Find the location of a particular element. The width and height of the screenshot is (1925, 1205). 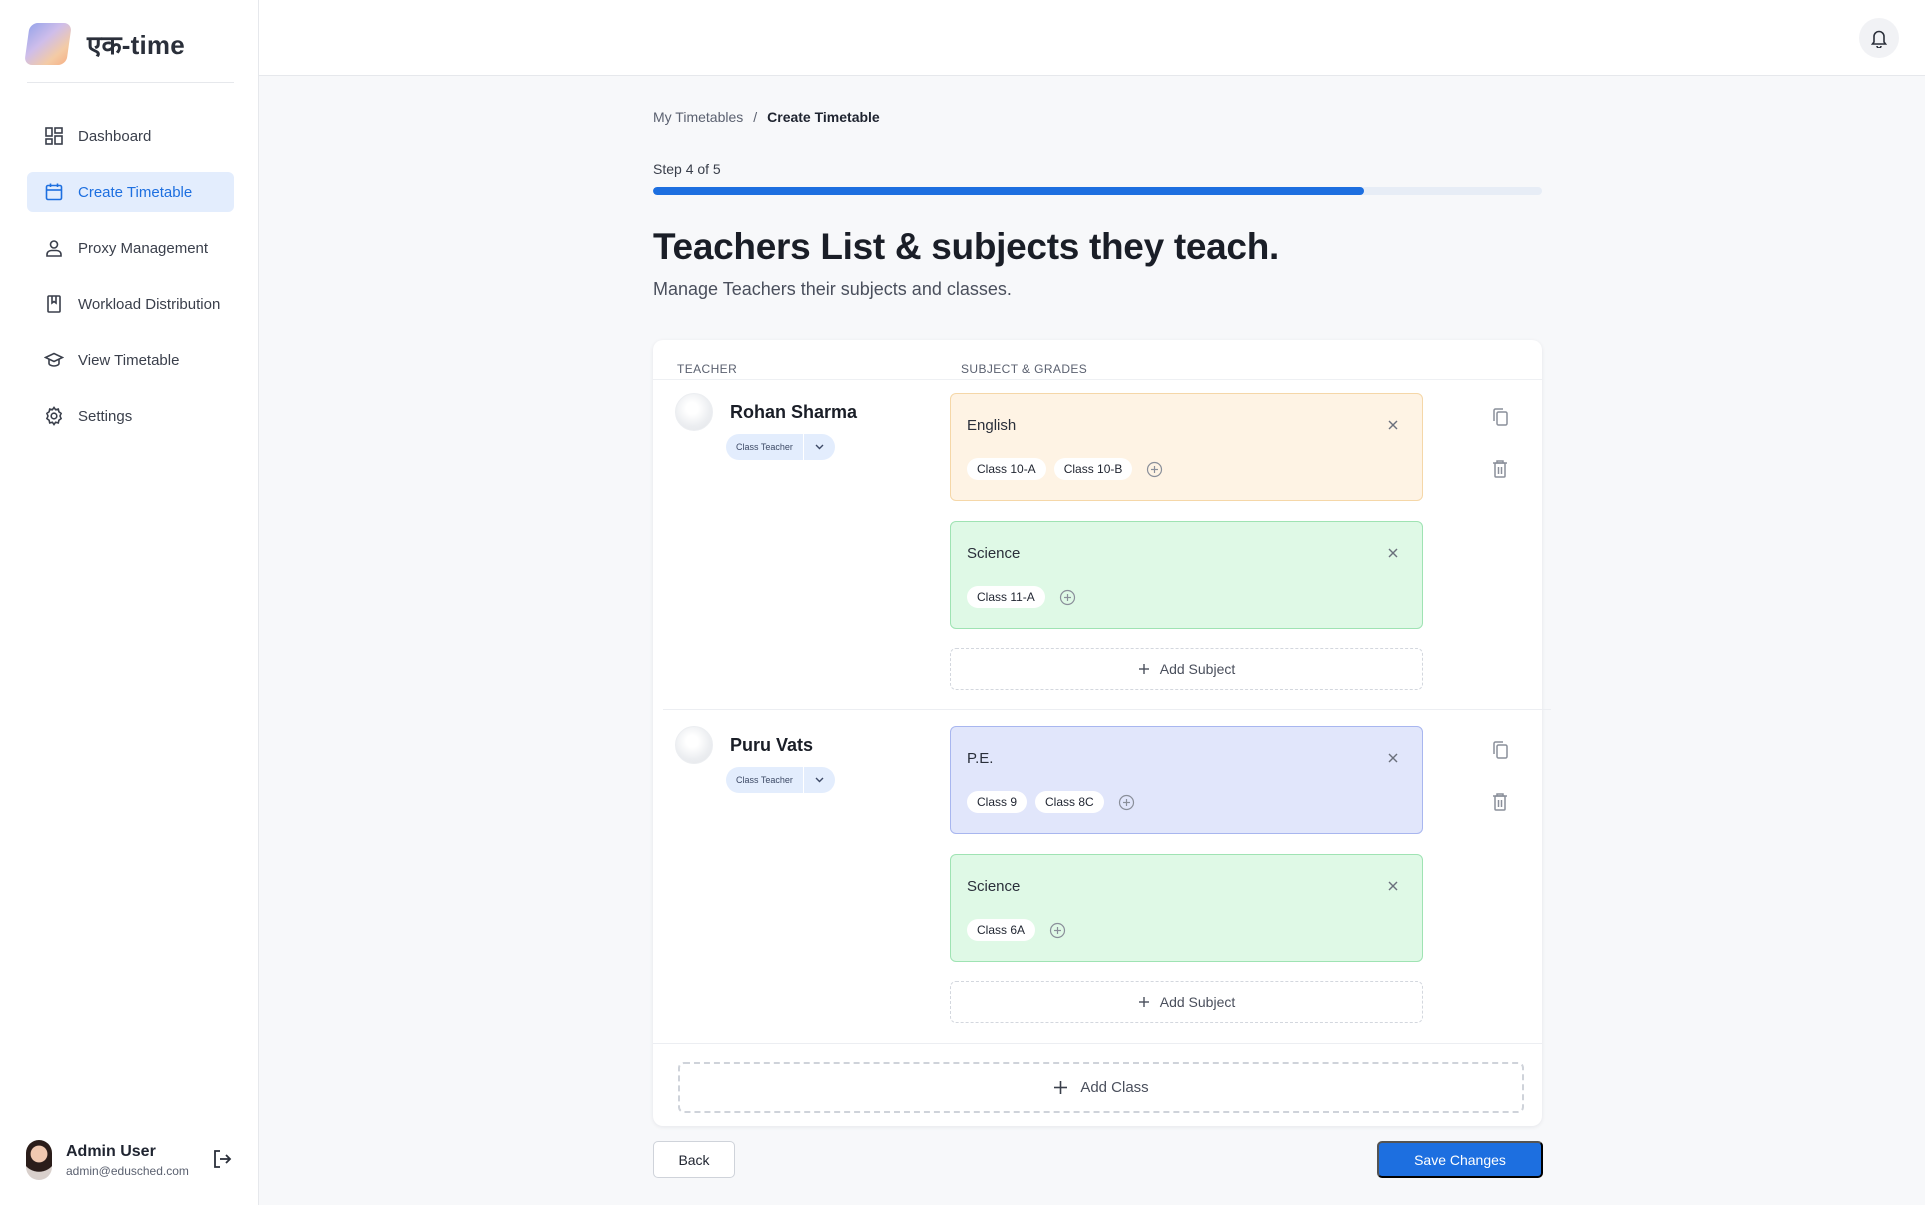

user-email: admin@edusched.com is located at coordinates (127, 1170).